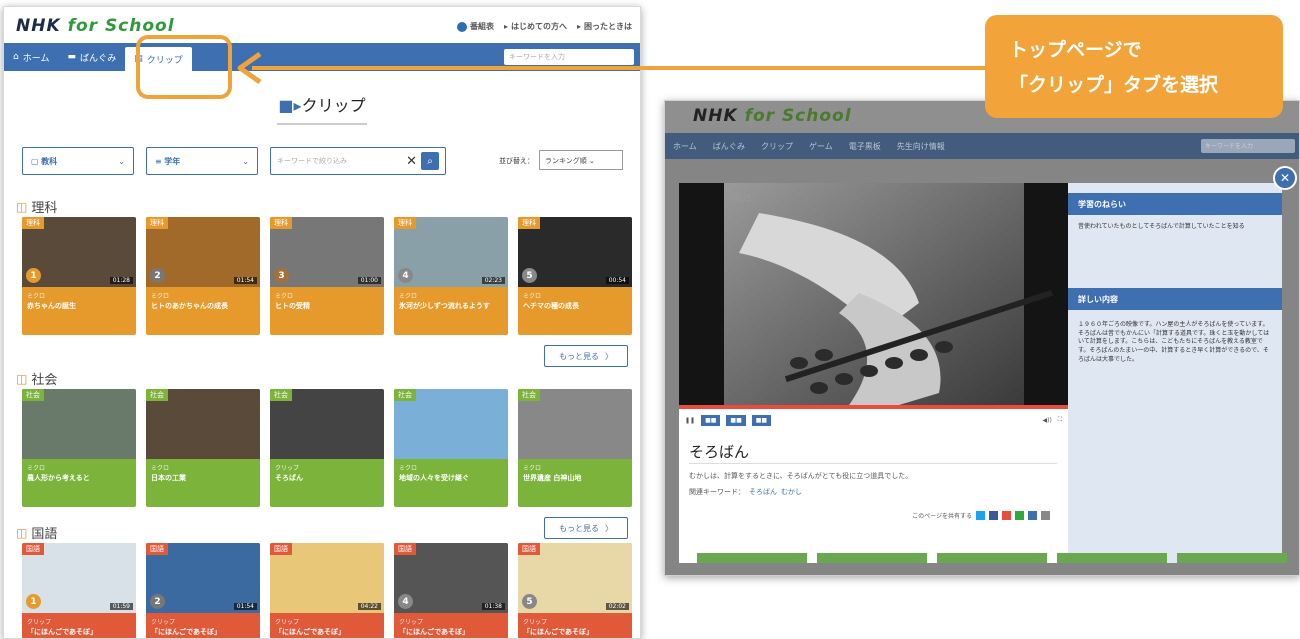  I want to click on nav-bangumi: ▬ ばんぐみ, so click(91, 57).